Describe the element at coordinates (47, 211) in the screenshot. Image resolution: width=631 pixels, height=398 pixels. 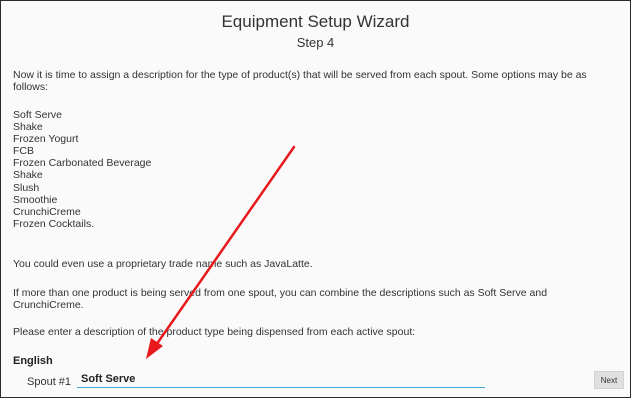
I see `option-item: CrunchiCreme` at that location.